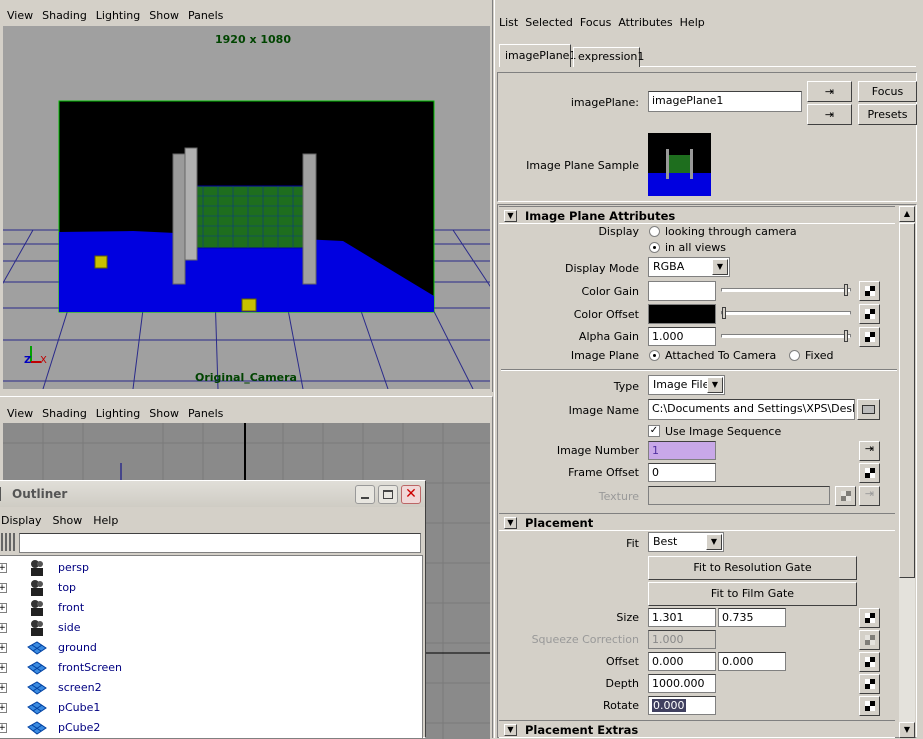 The height and width of the screenshot is (739, 923). Describe the element at coordinates (697, 729) in the screenshot. I see `section-placement-extras: ▼ Placement Extras` at that location.